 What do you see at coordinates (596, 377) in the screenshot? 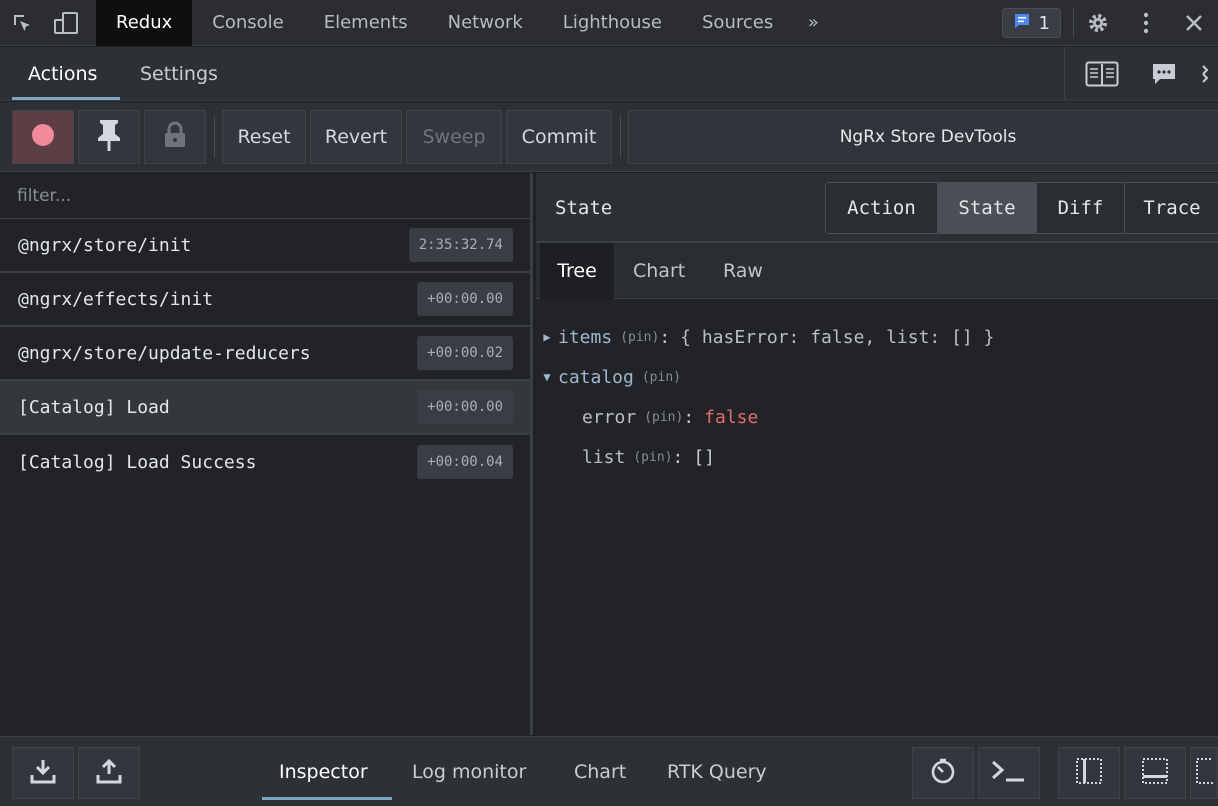
I see `tree-key: catalog` at bounding box center [596, 377].